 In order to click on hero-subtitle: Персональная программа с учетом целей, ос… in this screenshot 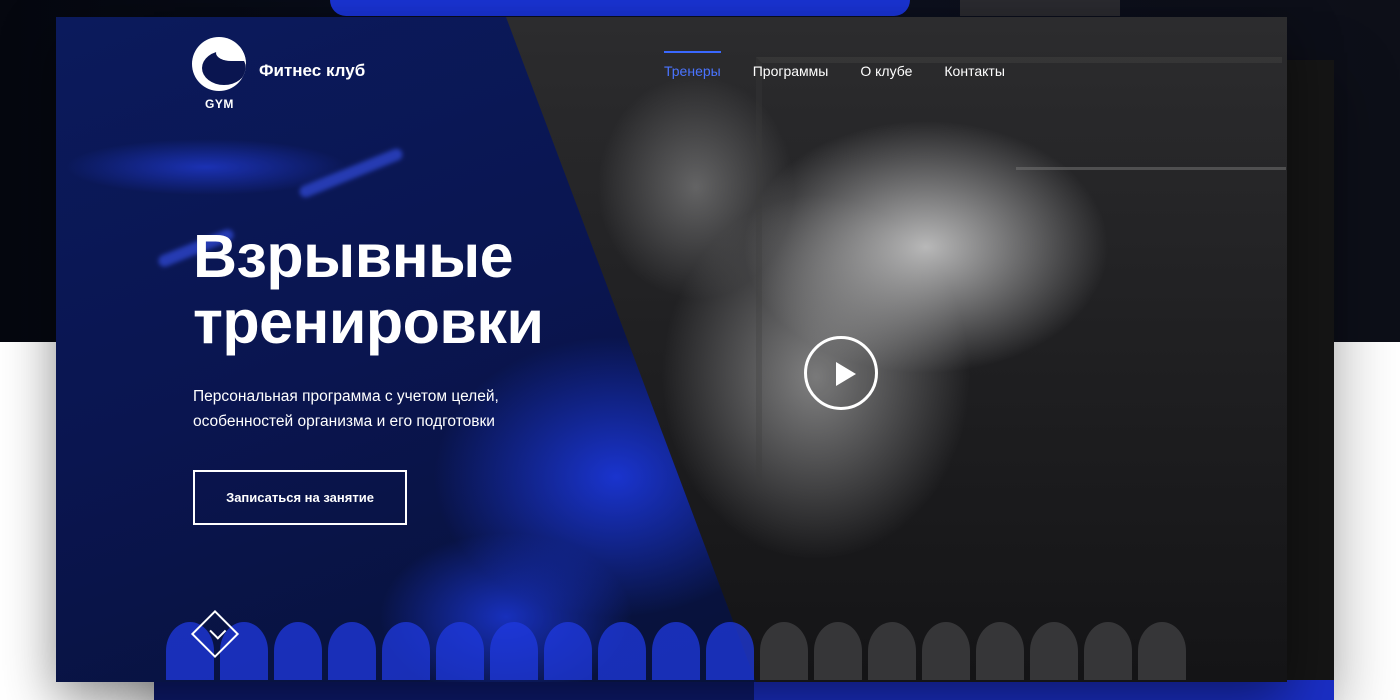, I will do `click(403, 409)`.